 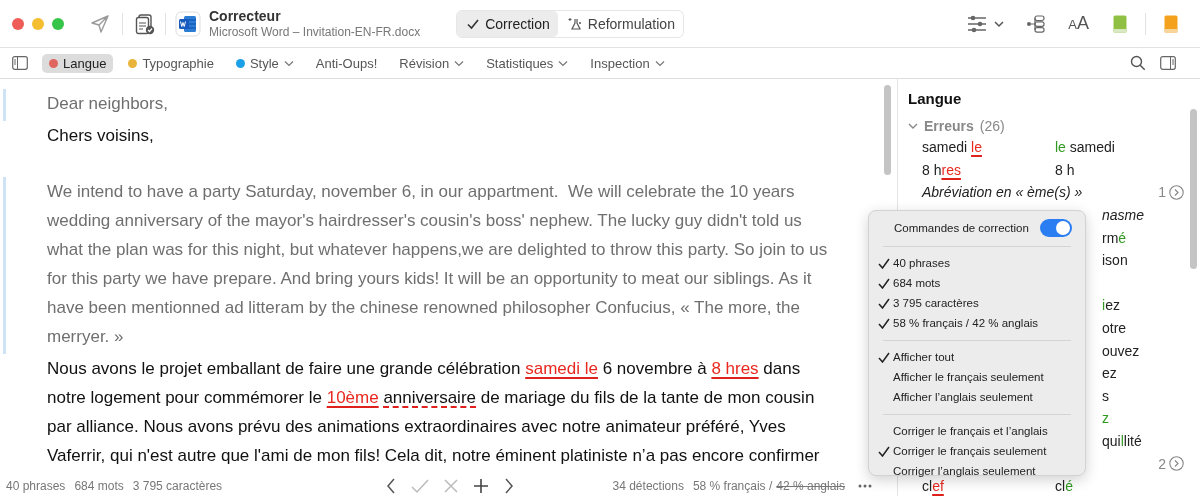 What do you see at coordinates (58, 23) in the screenshot?
I see `zoom-button` at bounding box center [58, 23].